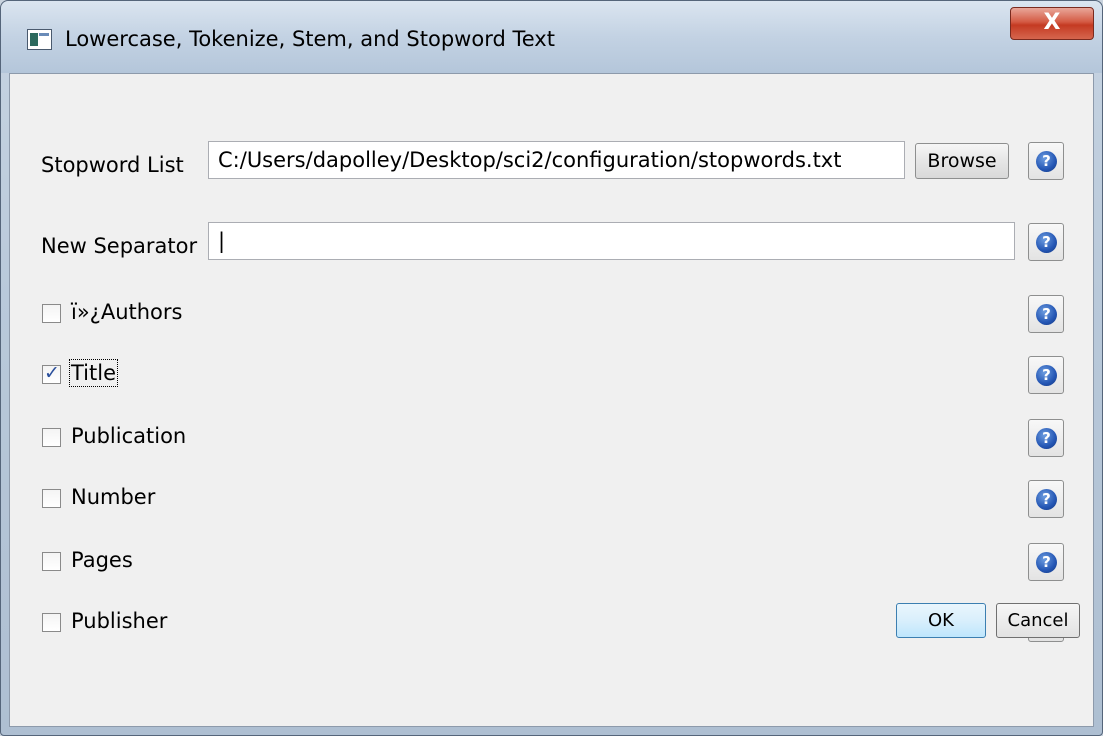 Image resolution: width=1103 pixels, height=736 pixels. I want to click on authors-checkbox, so click(51, 313).